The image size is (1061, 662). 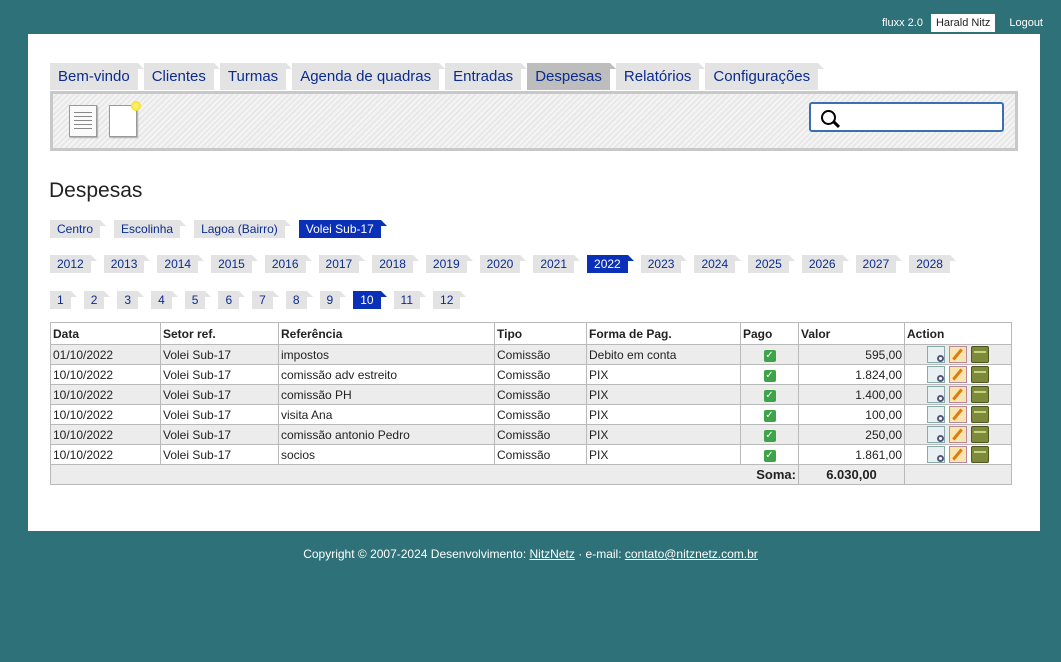 I want to click on logout-link: Logout, so click(x=1026, y=23).